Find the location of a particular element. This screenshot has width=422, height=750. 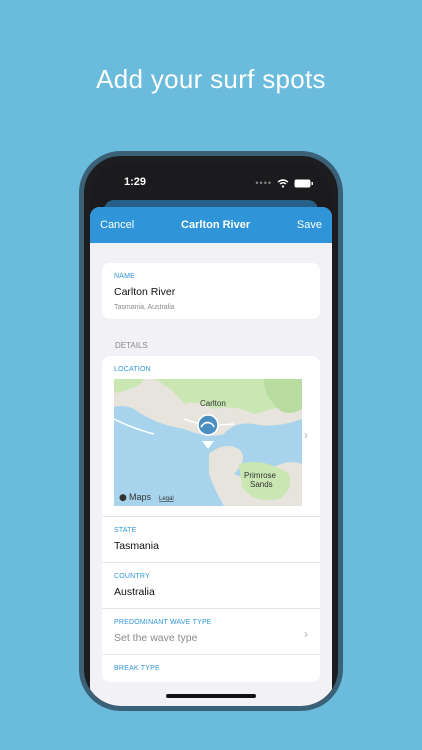

country-label: COUNTRY is located at coordinates (132, 576).